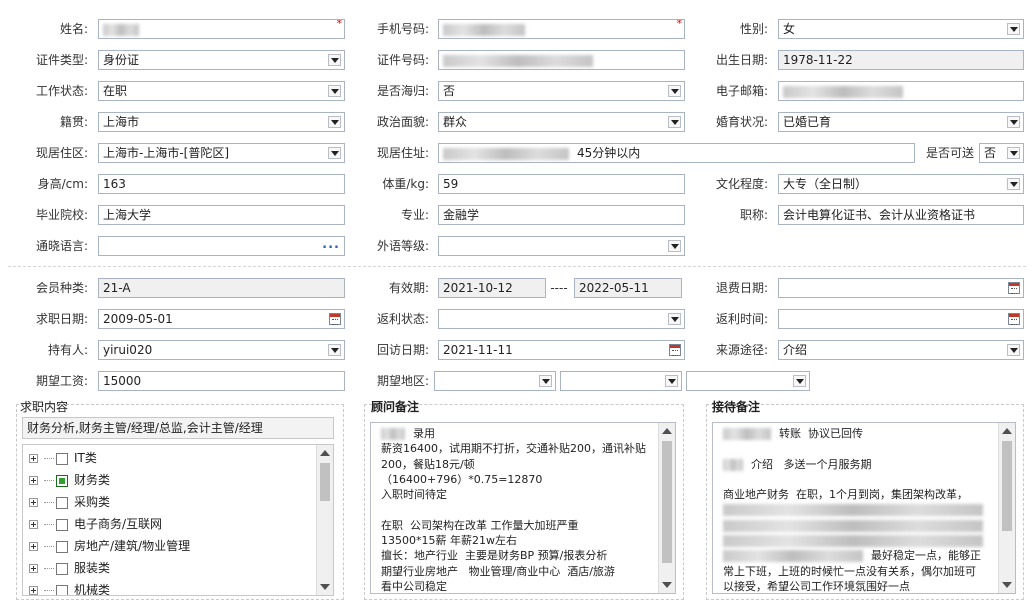  I want to click on job-date-field: 2009-05-01, so click(221, 319).